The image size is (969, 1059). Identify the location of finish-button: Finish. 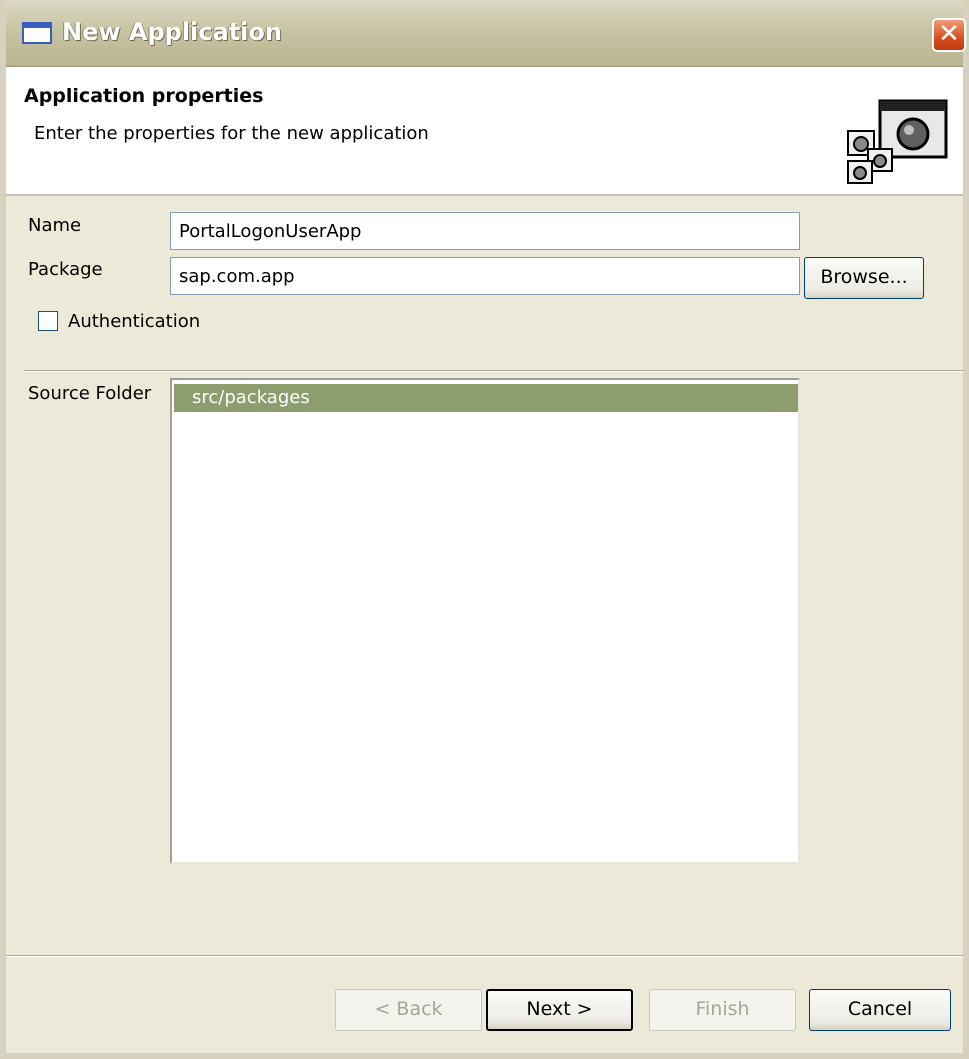
(722, 1010).